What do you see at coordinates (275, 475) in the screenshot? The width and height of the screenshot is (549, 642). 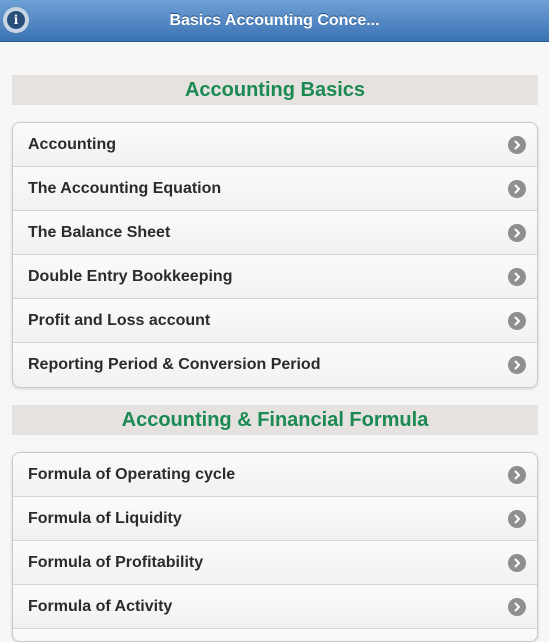 I see `list-item-operating-cycle: Formula of Operating cycle` at bounding box center [275, 475].